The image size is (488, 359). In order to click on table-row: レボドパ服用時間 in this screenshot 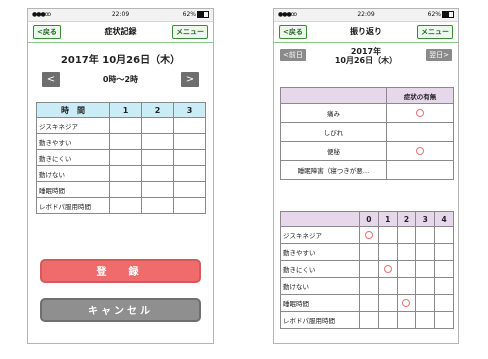, I will do `click(367, 320)`.